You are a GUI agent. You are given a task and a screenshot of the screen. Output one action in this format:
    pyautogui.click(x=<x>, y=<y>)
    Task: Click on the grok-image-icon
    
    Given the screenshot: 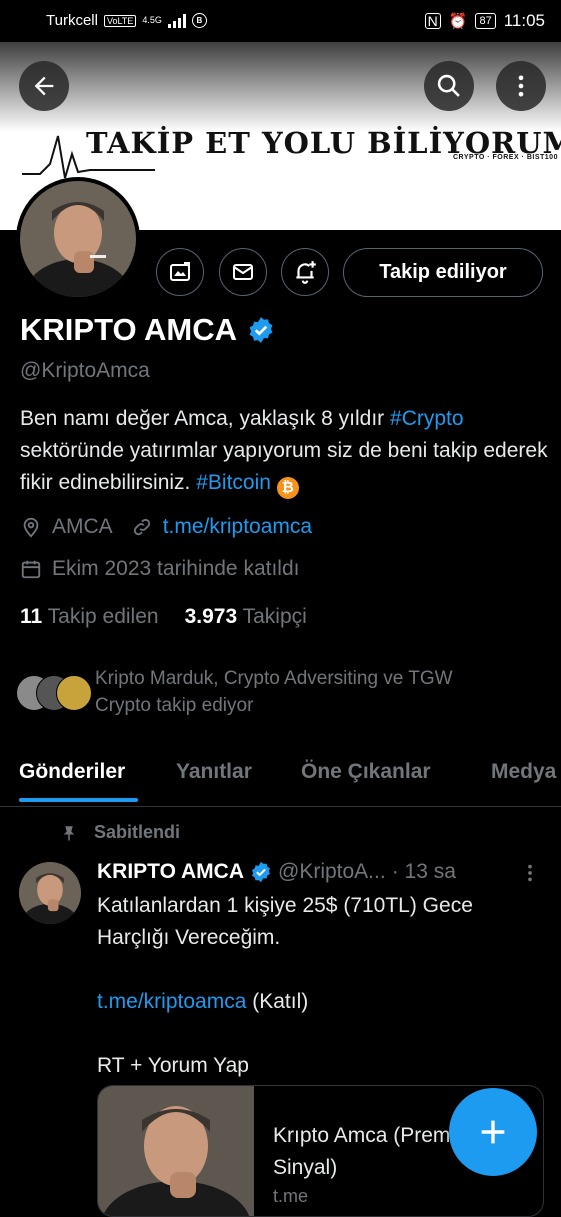 What is the action you would take?
    pyautogui.click(x=180, y=271)
    